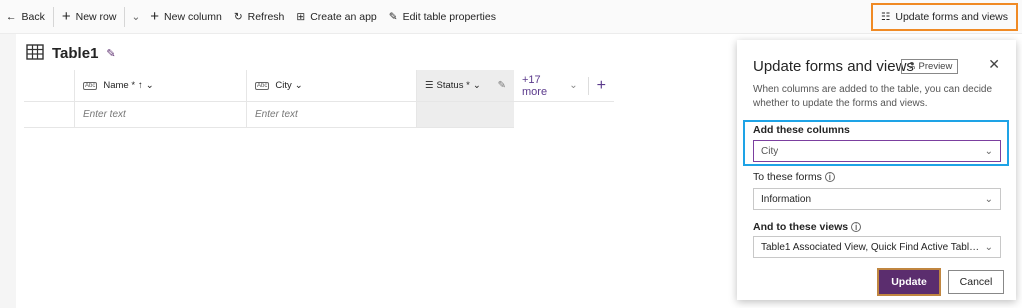 This screenshot has height=308, width=1022. Describe the element at coordinates (976, 282) in the screenshot. I see `cancel-button: Cancel` at that location.